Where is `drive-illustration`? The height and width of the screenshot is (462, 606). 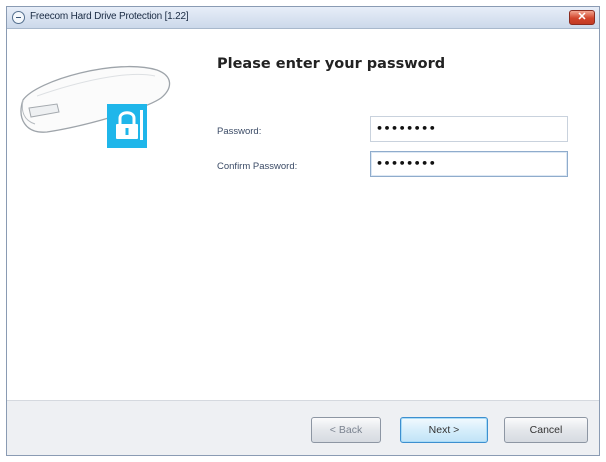 drive-illustration is located at coordinates (97, 103).